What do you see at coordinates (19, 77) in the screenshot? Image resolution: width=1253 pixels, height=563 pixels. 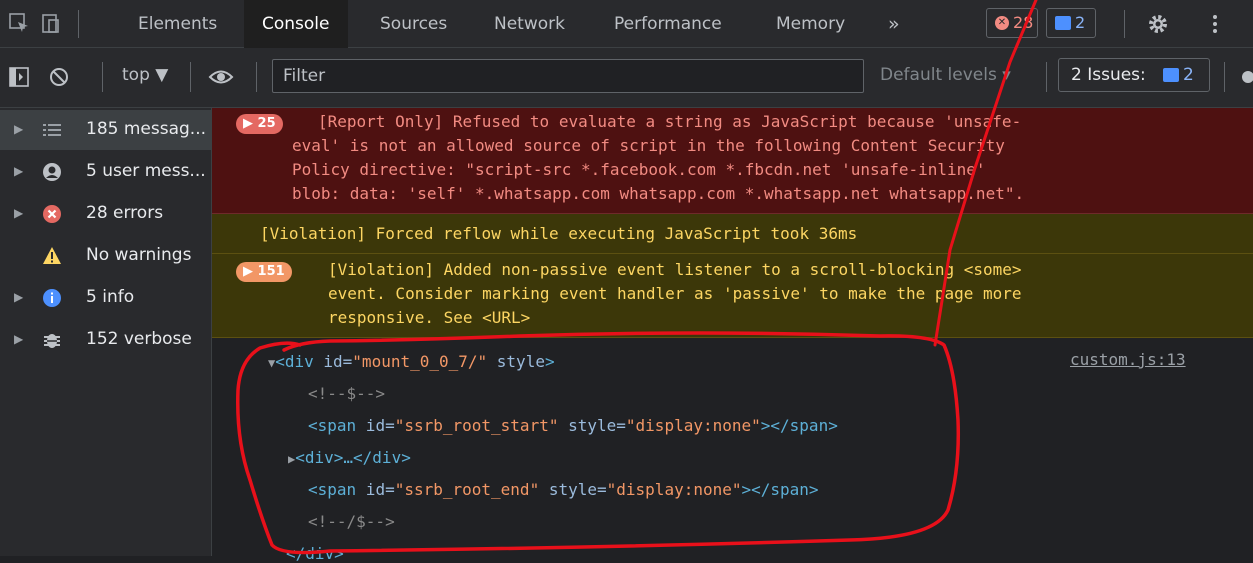 I see `sidebar-toggle-icon` at bounding box center [19, 77].